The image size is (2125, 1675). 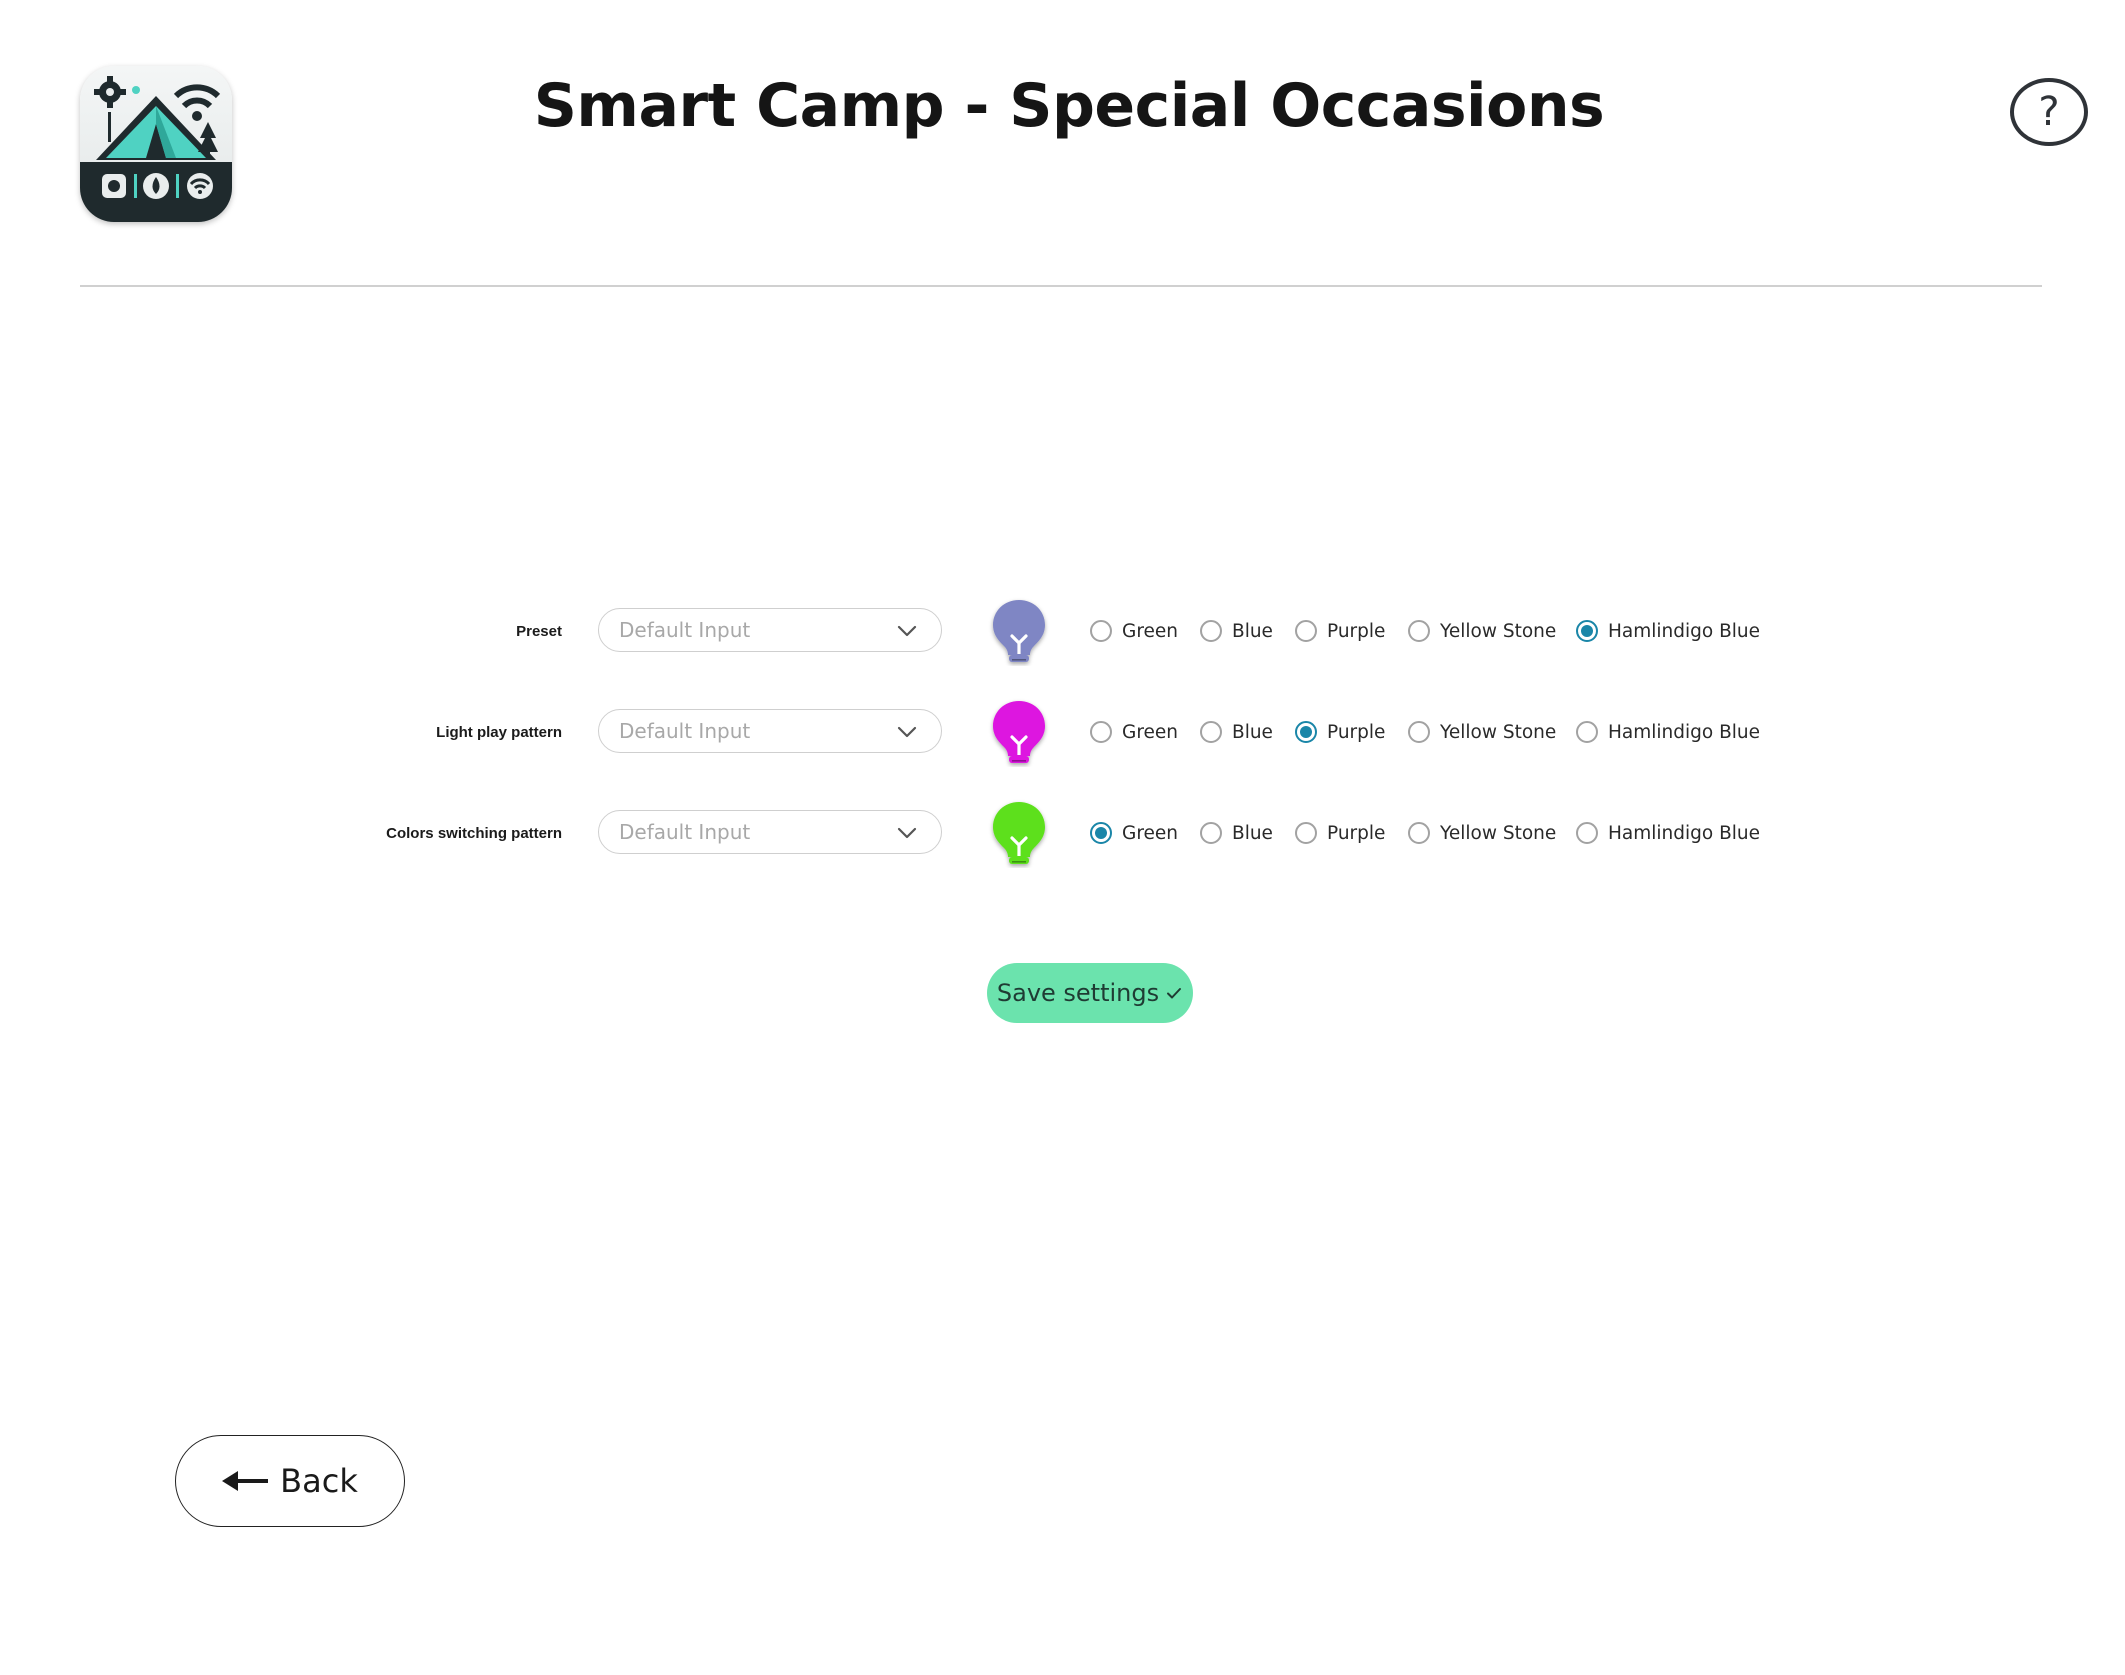 What do you see at coordinates (1174, 993) in the screenshot?
I see `check-icon` at bounding box center [1174, 993].